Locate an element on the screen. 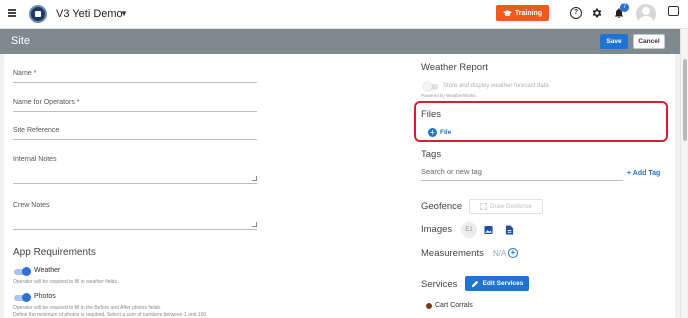  gear-icon is located at coordinates (597, 13).